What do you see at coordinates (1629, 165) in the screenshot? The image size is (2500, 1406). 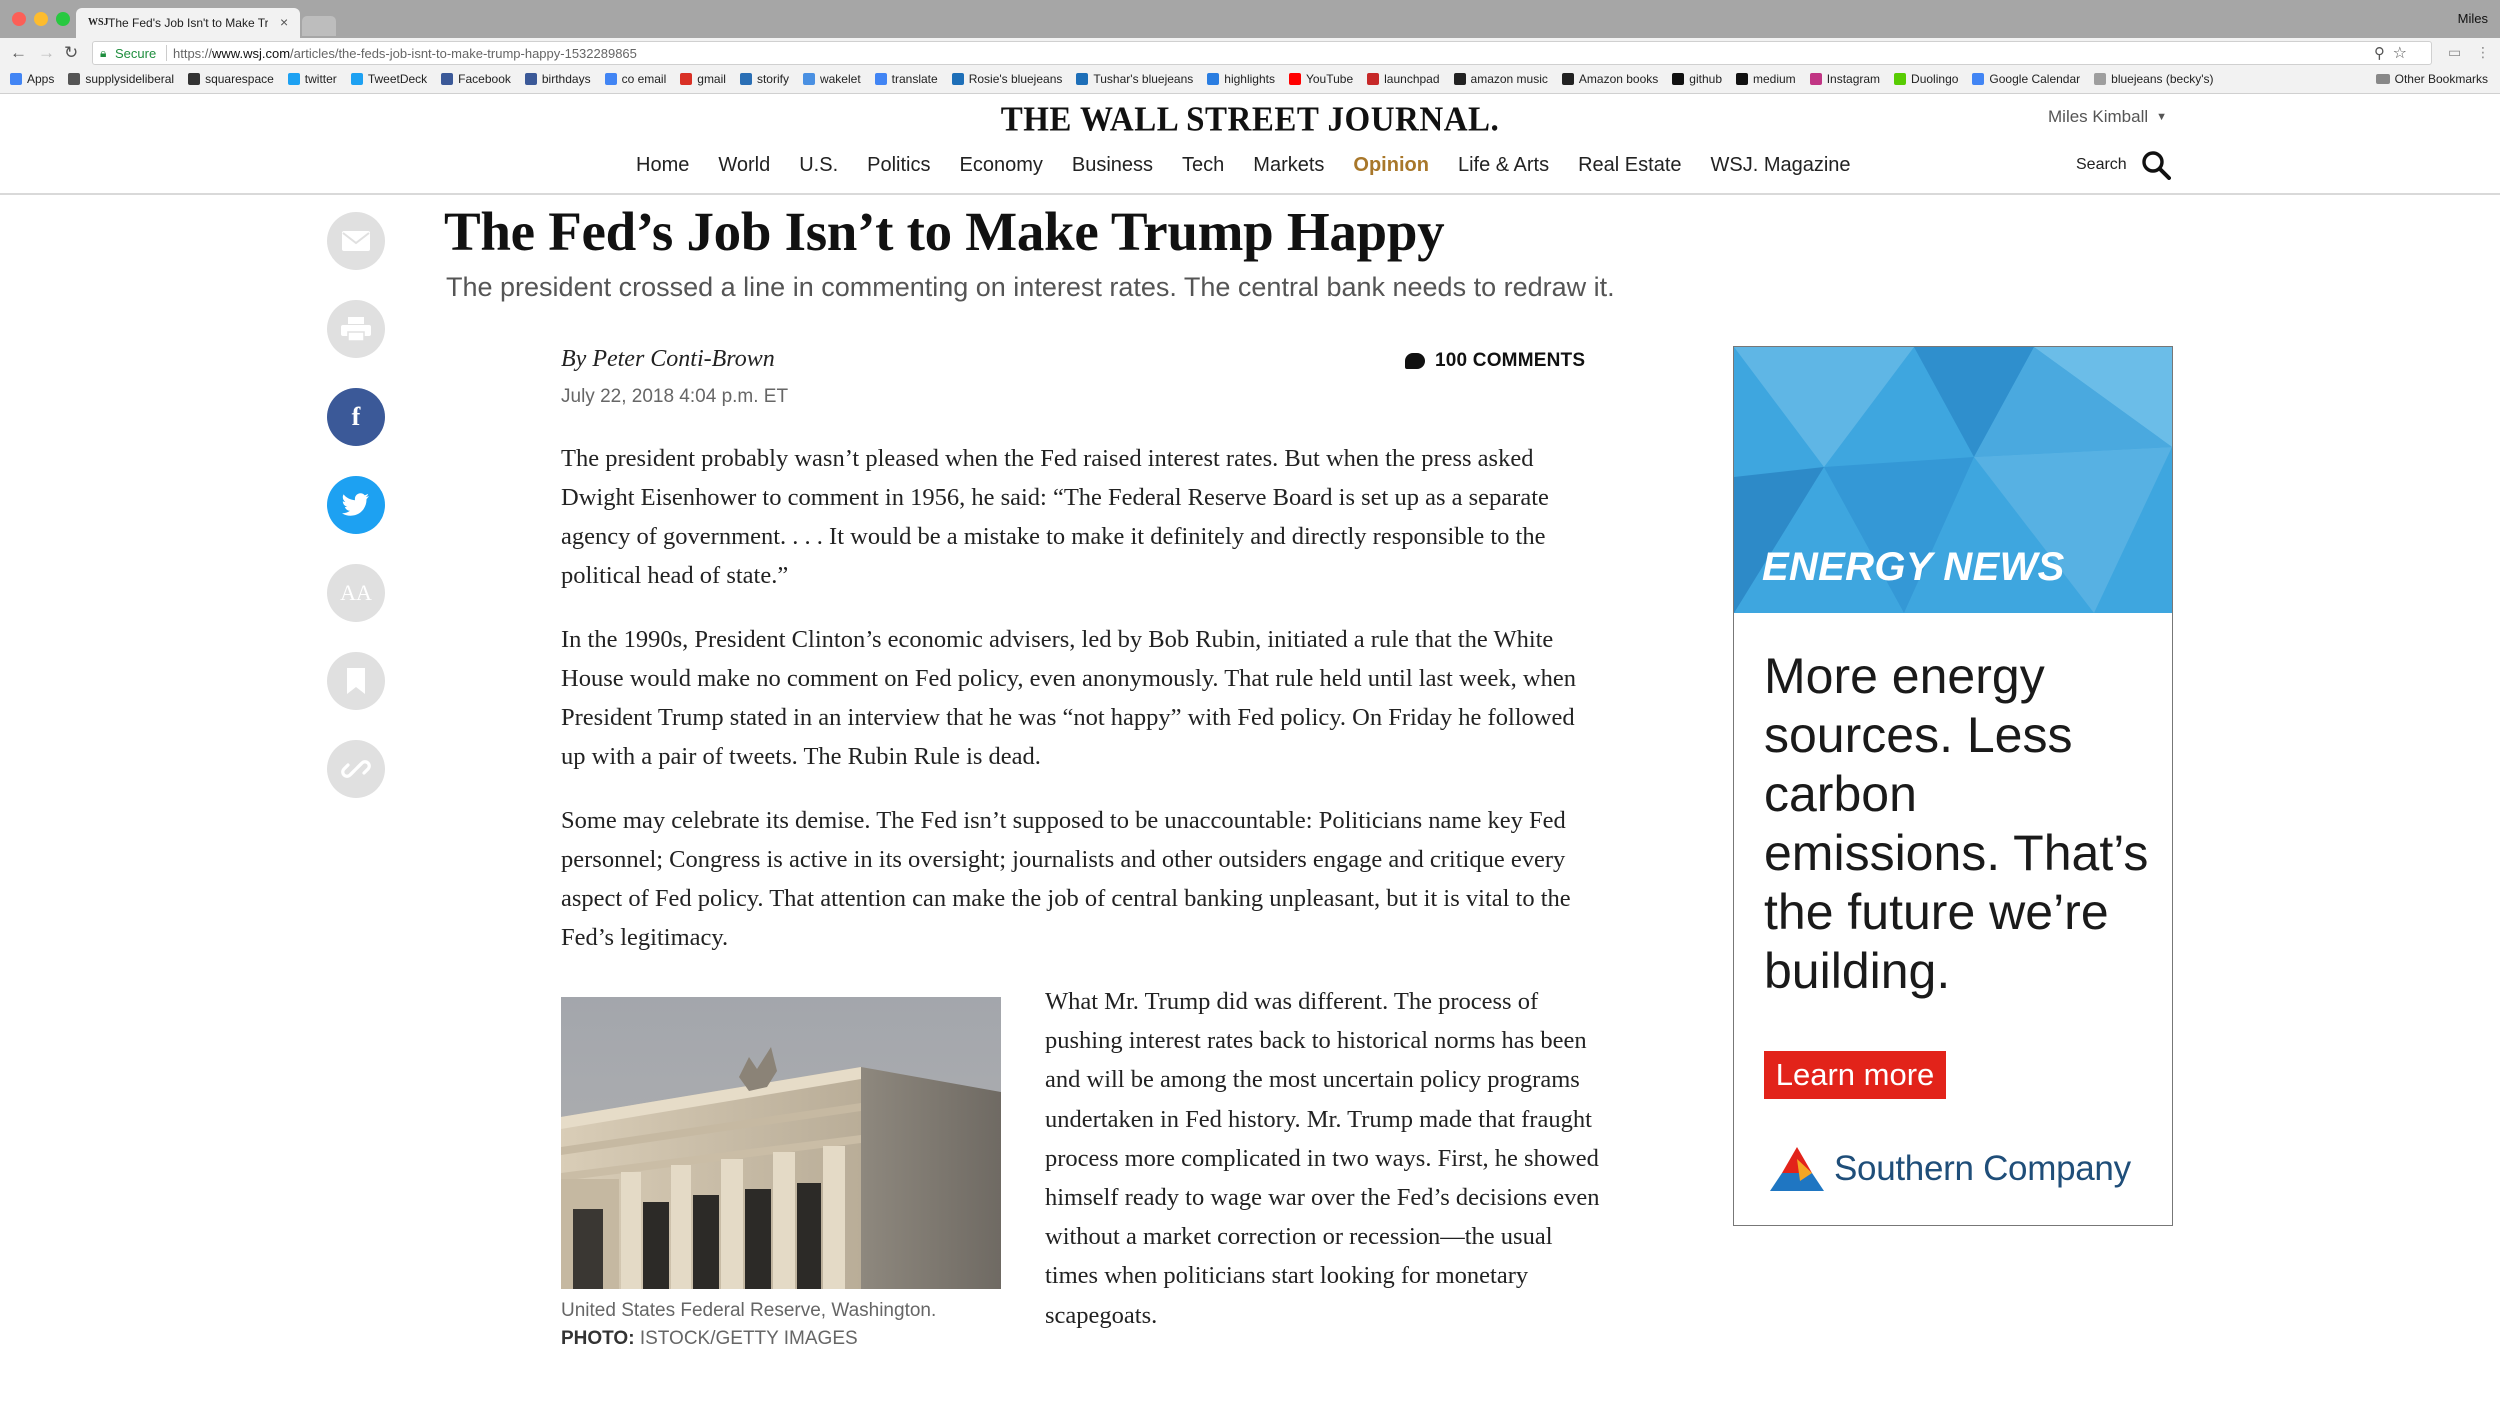 I see `nav-item-real-estate: Real Estate` at bounding box center [1629, 165].